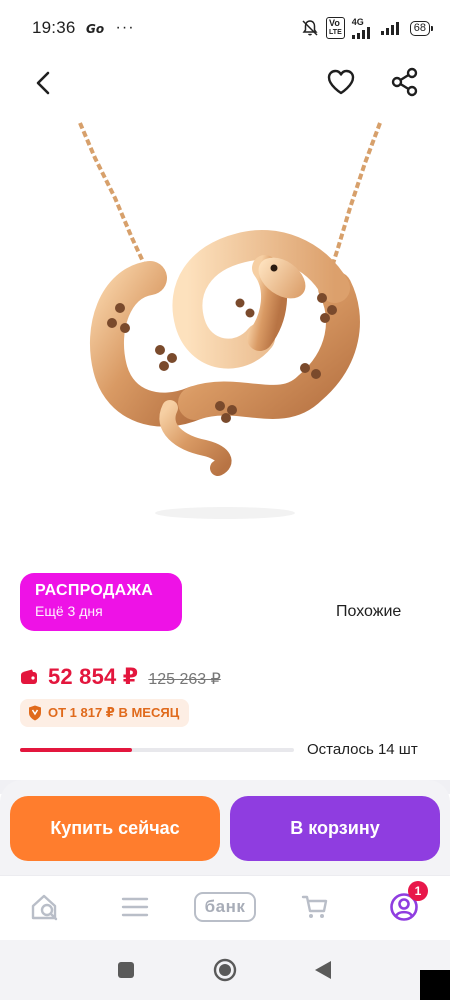 The height and width of the screenshot is (1000, 450). I want to click on sale-badge-title: РАСПРОДАЖА, so click(94, 590).